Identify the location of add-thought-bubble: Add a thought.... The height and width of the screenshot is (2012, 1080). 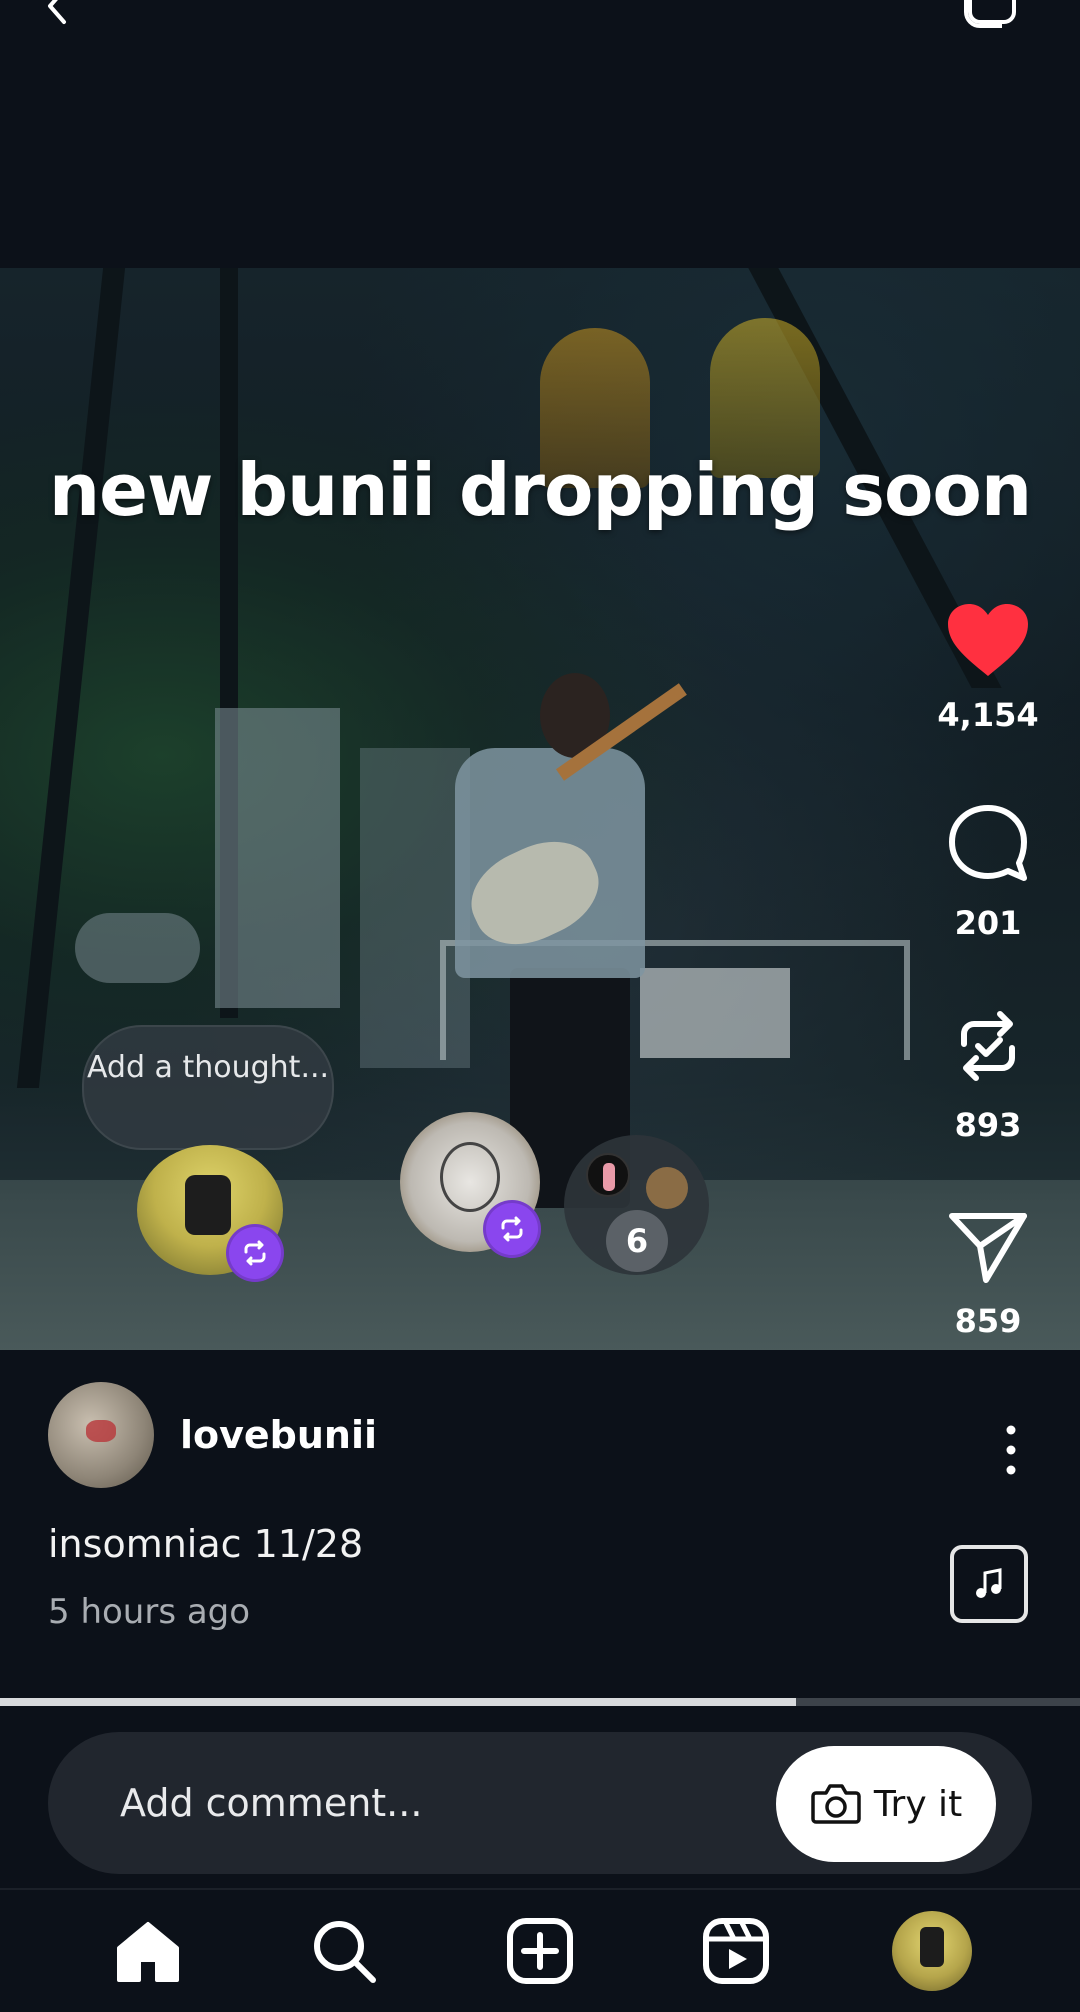
(208, 1087).